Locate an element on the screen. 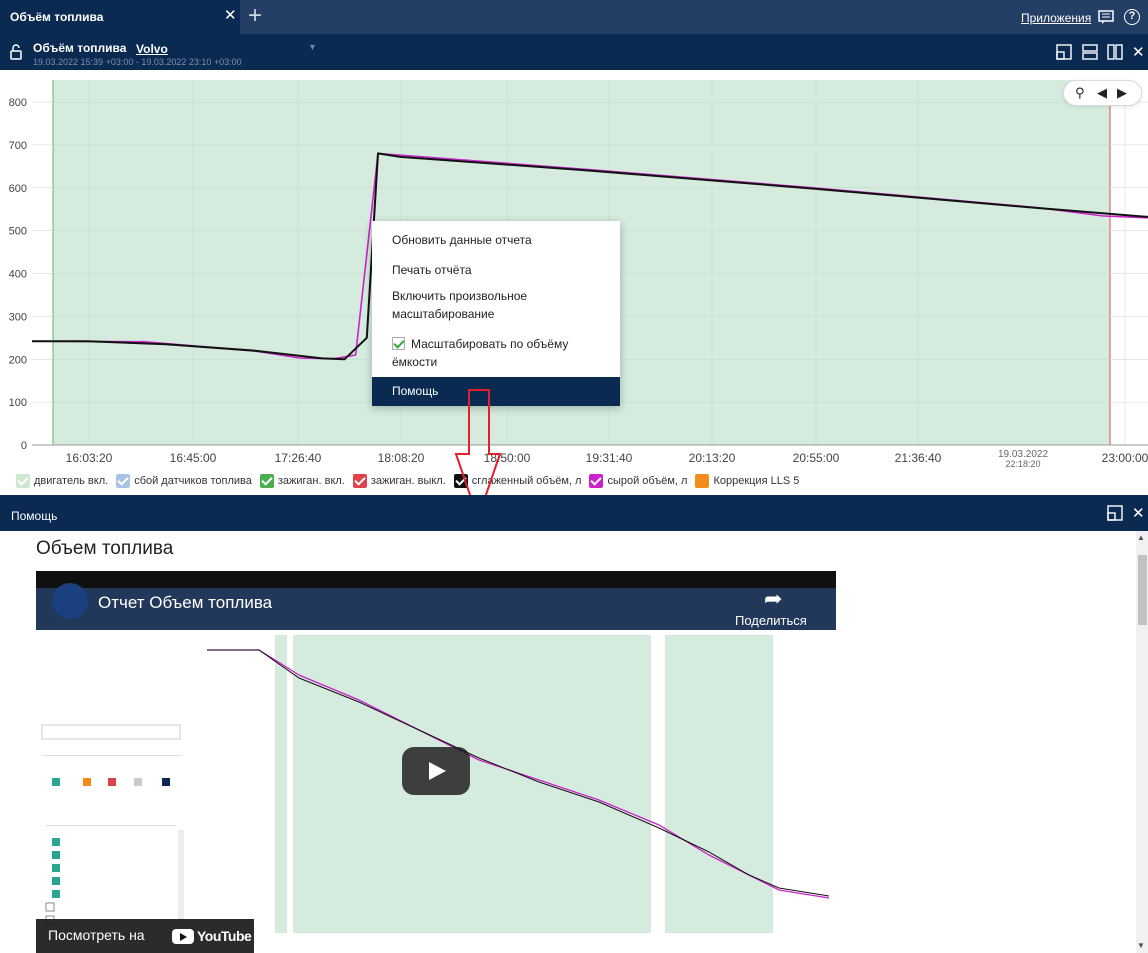 The width and height of the screenshot is (1148, 953). y-tick-label: 400 is located at coordinates (18, 275).